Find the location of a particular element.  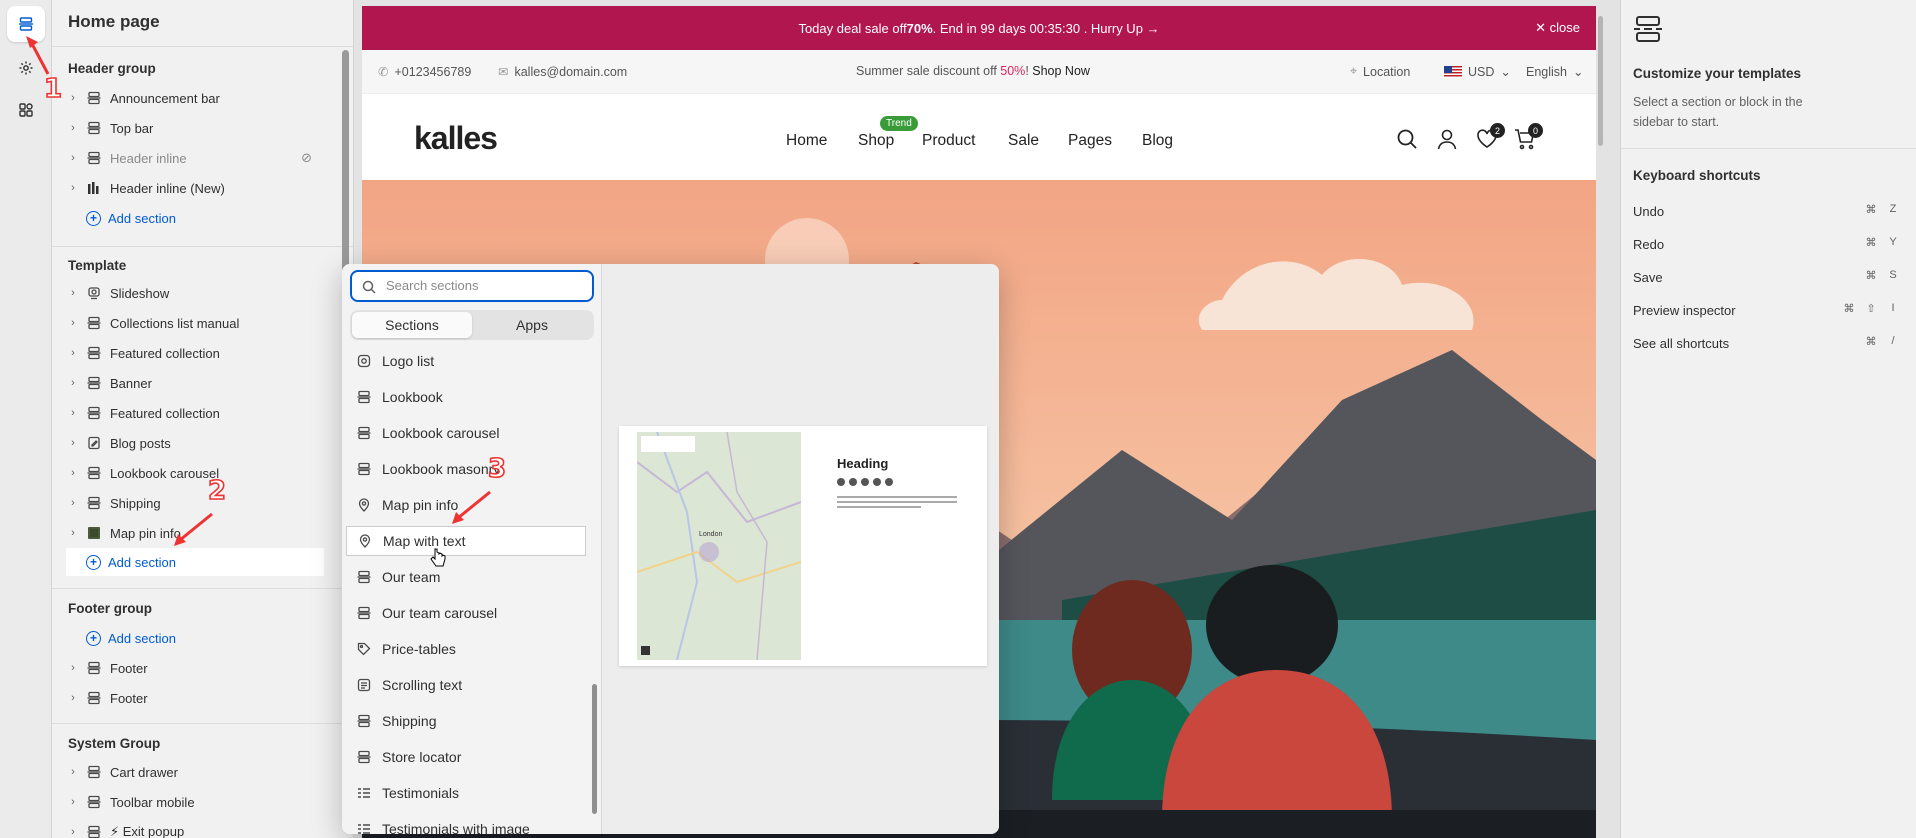

eye-off-icon: ⊘ is located at coordinates (306, 158).